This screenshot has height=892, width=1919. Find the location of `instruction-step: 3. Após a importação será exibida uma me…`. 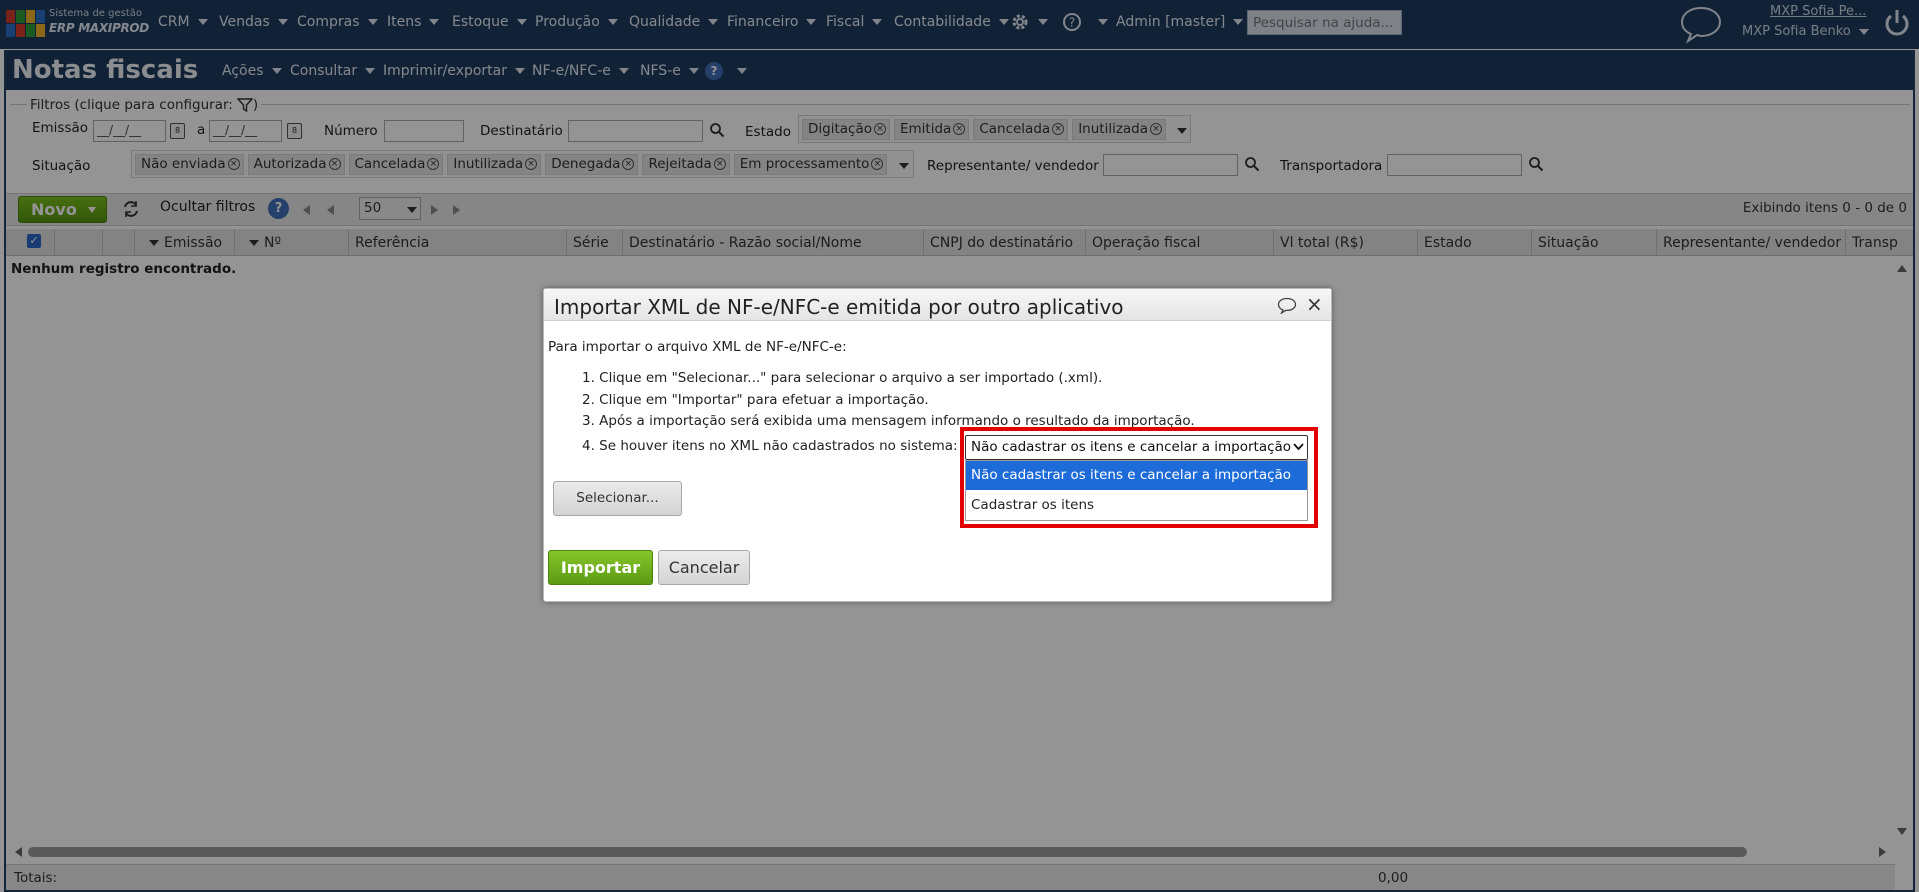

instruction-step: 3. Após a importação será exibida uma me… is located at coordinates (888, 421).